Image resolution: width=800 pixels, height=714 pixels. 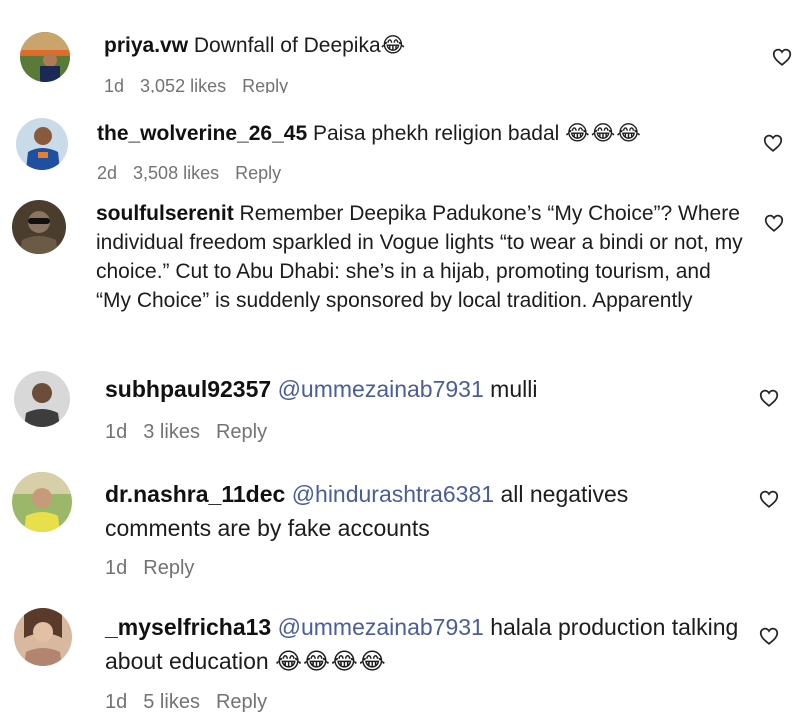 I want to click on emoji-reactions: 😂😂😂😂, so click(x=331, y=661).